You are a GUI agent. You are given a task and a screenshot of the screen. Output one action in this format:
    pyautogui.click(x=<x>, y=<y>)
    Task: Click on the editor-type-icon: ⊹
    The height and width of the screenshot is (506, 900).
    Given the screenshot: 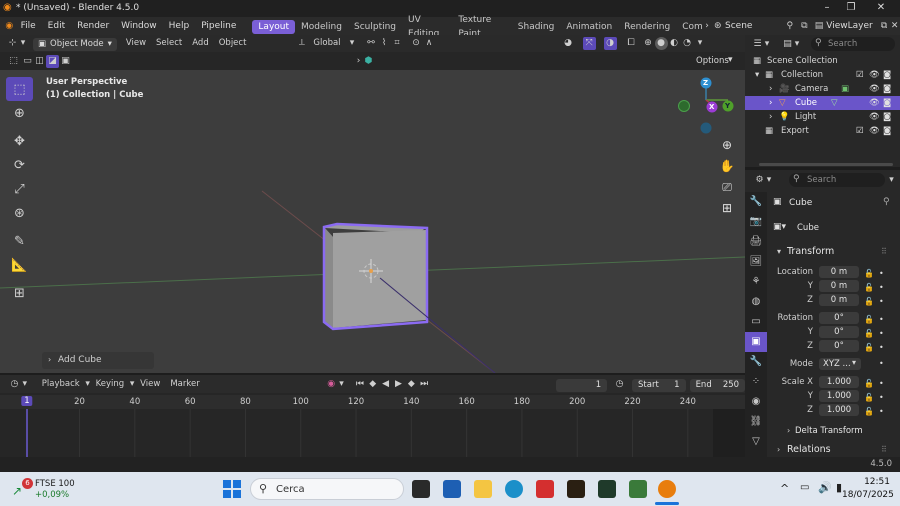 What is the action you would take?
    pyautogui.click(x=12, y=43)
    